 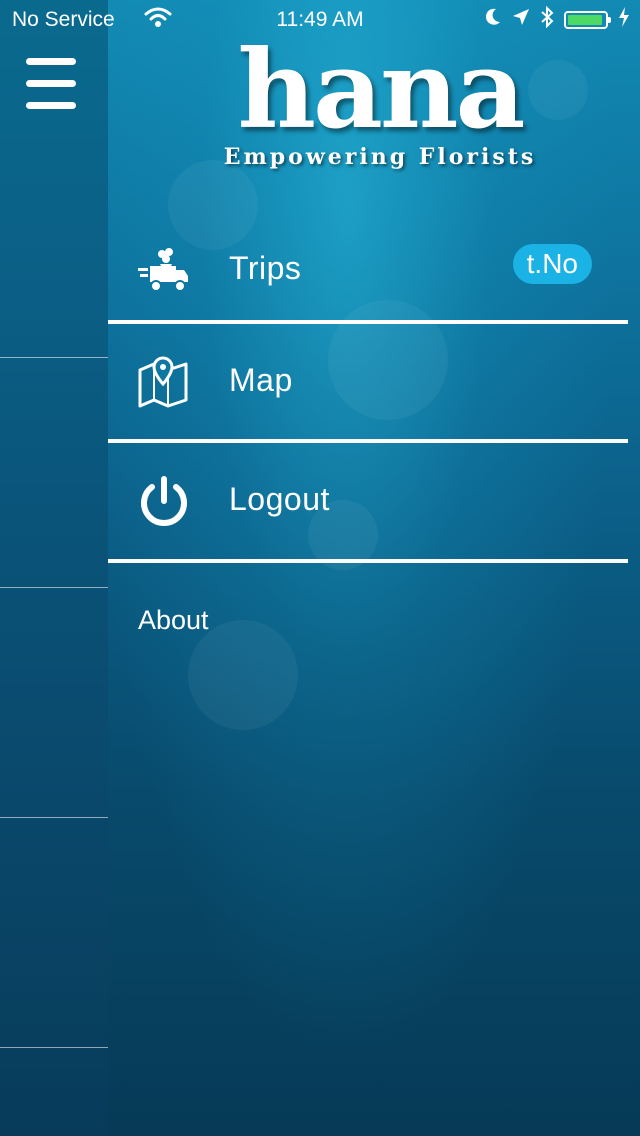 I want to click on trip-number-badge: t.No, so click(x=552, y=264).